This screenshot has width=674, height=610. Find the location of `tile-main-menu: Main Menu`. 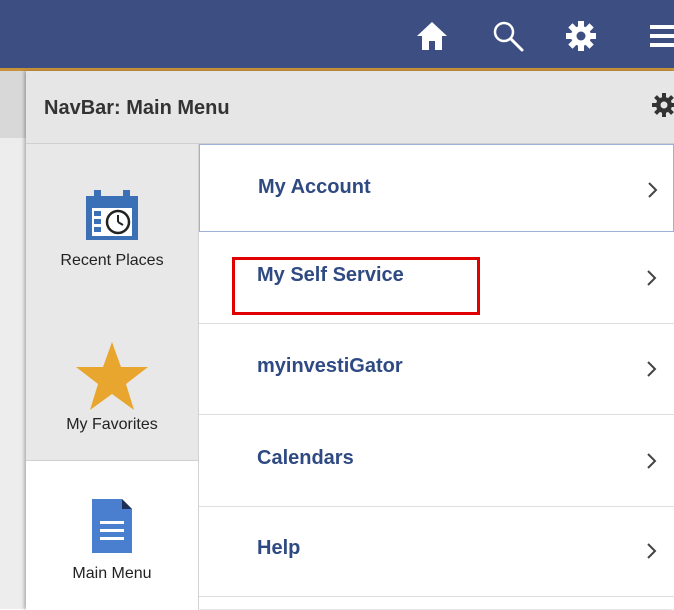

tile-main-menu: Main Menu is located at coordinates (112, 535).